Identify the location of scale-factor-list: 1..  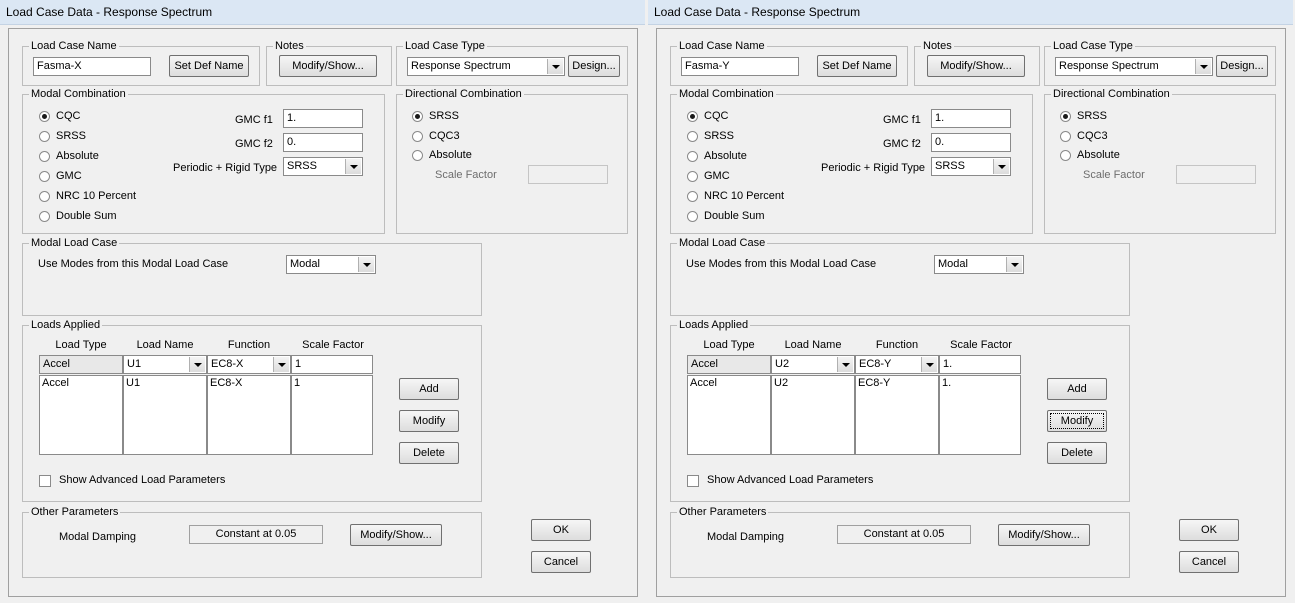
(980, 415).